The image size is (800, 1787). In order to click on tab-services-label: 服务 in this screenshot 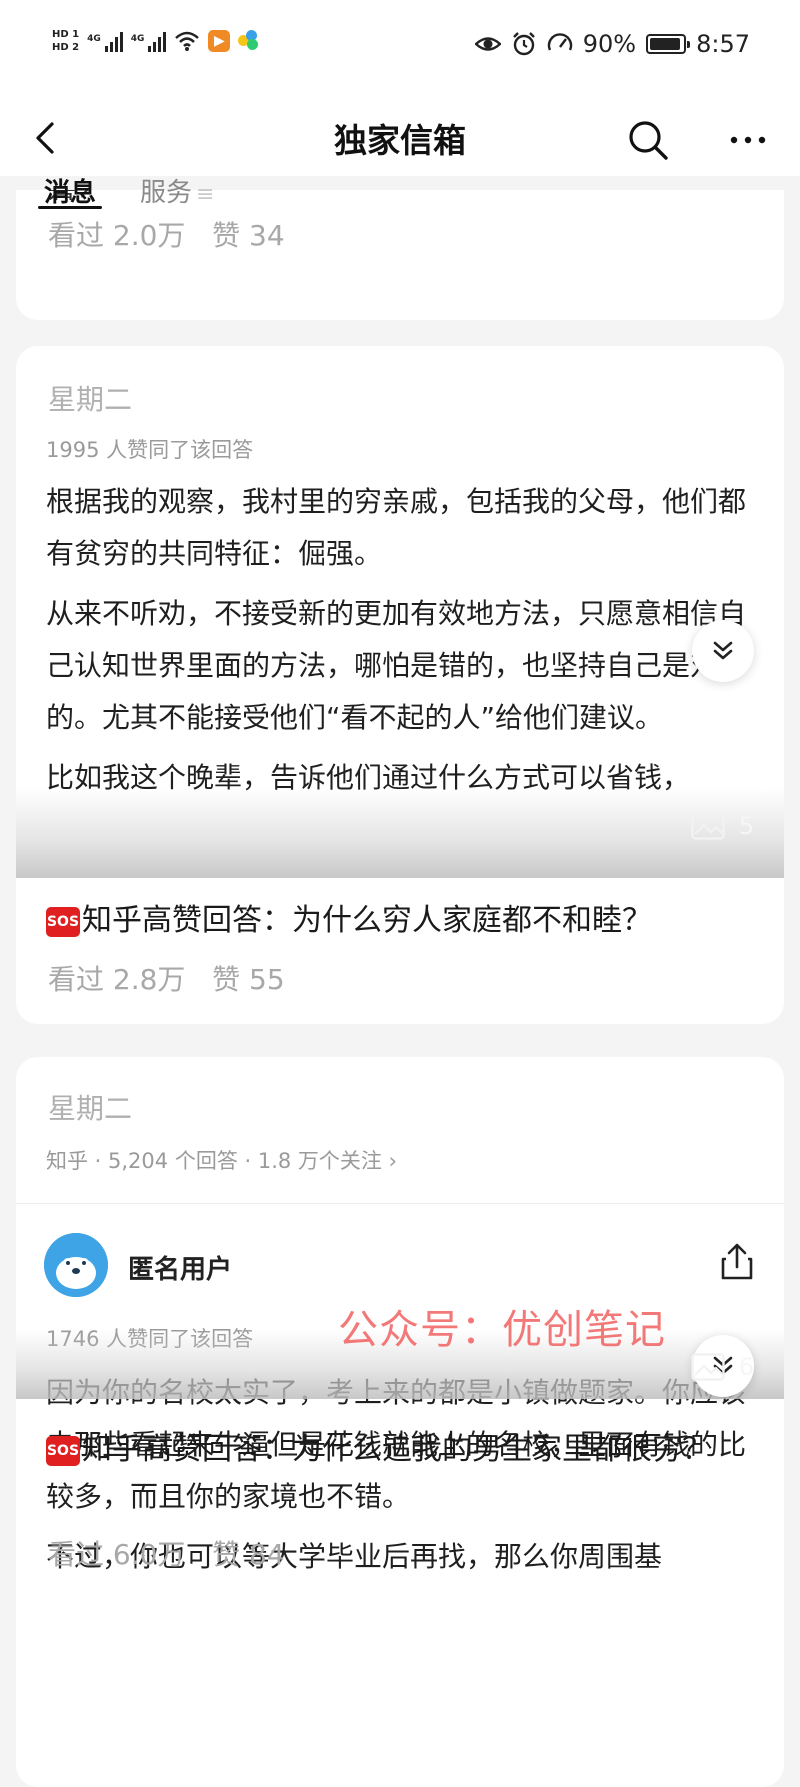, I will do `click(166, 193)`.